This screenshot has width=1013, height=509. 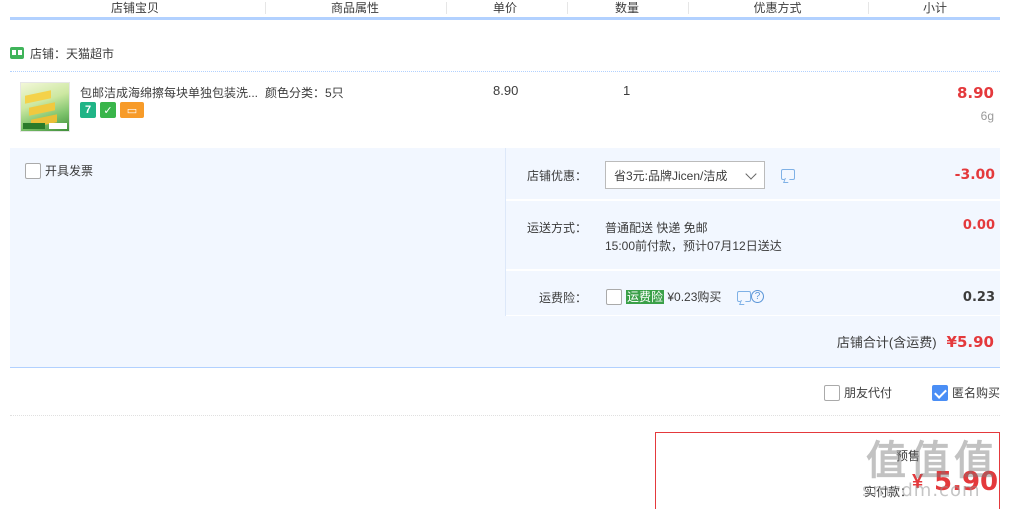 I want to click on item-weight: 6g, so click(x=987, y=116).